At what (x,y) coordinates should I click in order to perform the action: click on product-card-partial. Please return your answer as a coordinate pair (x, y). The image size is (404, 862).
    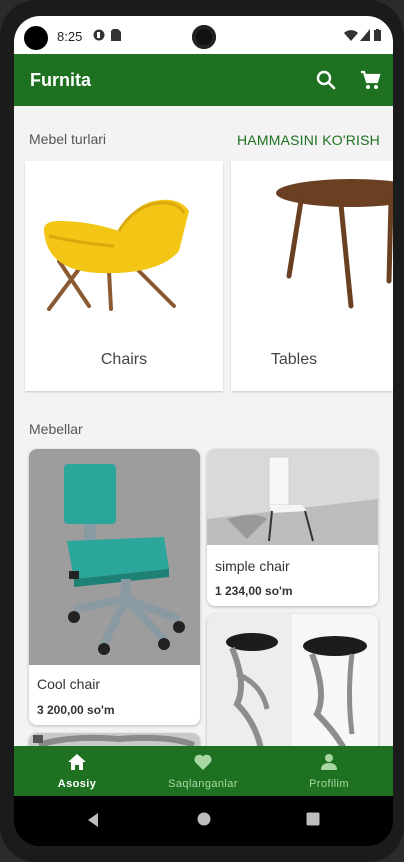
    Looking at the image, I should click on (114, 739).